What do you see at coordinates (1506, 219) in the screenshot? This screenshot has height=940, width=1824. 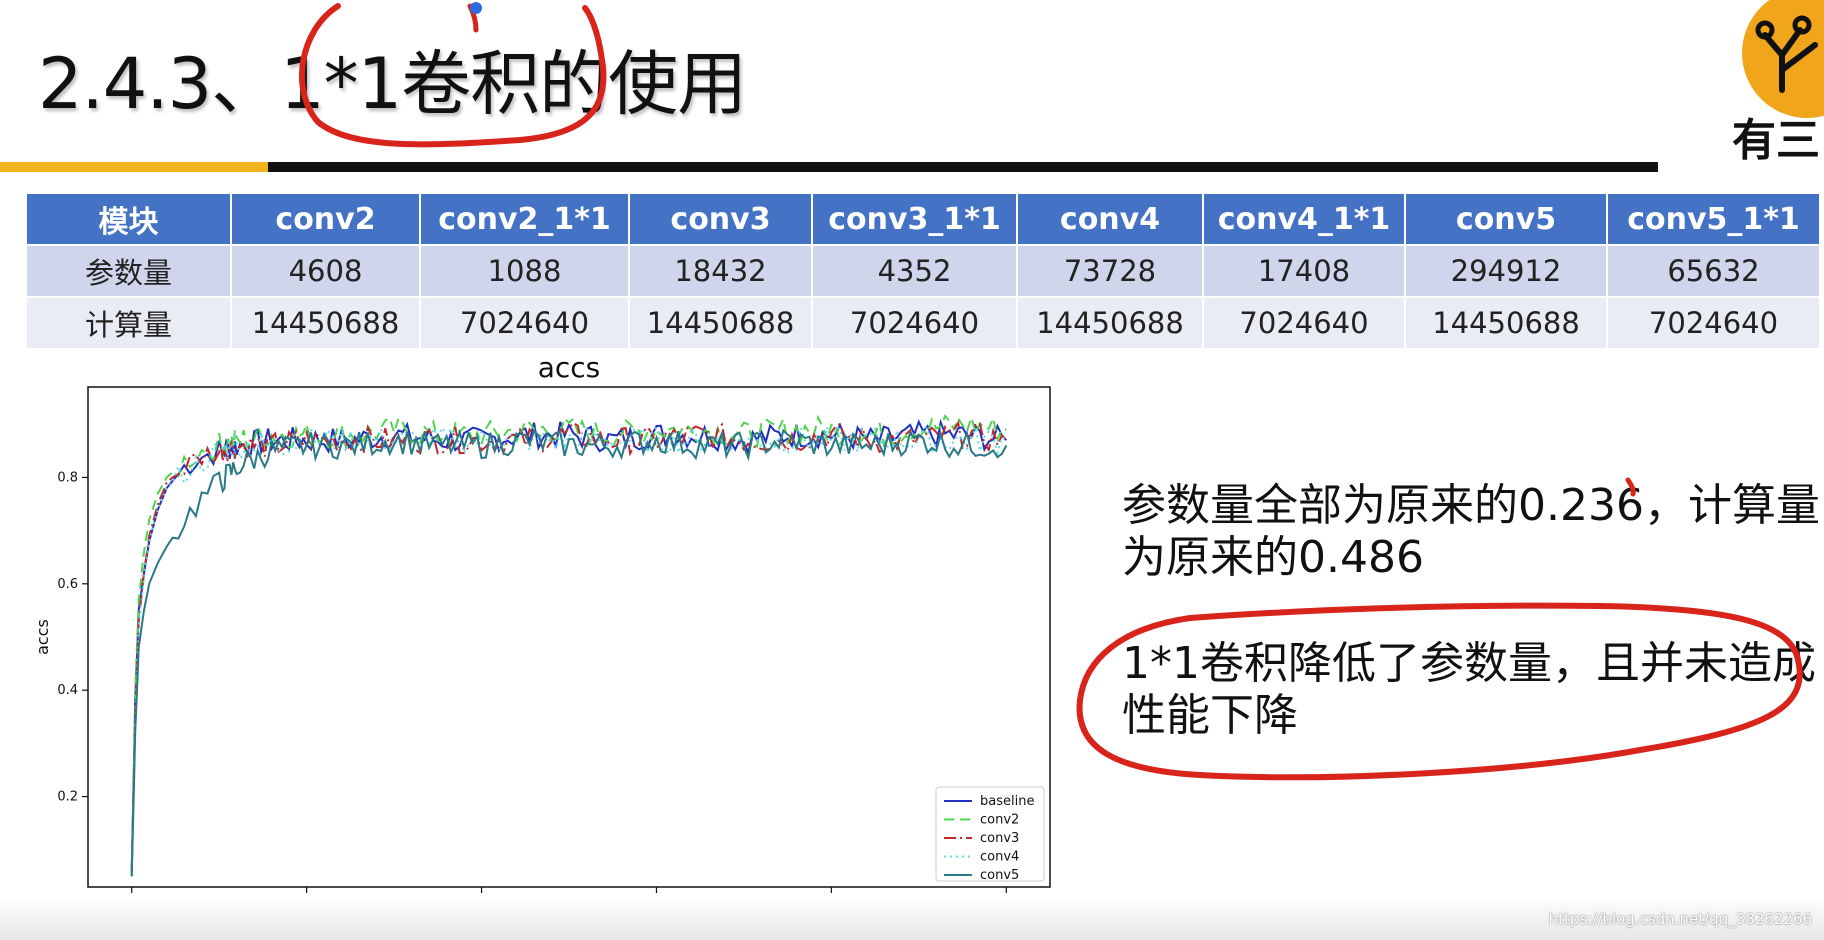 I see `table-header: conv5` at bounding box center [1506, 219].